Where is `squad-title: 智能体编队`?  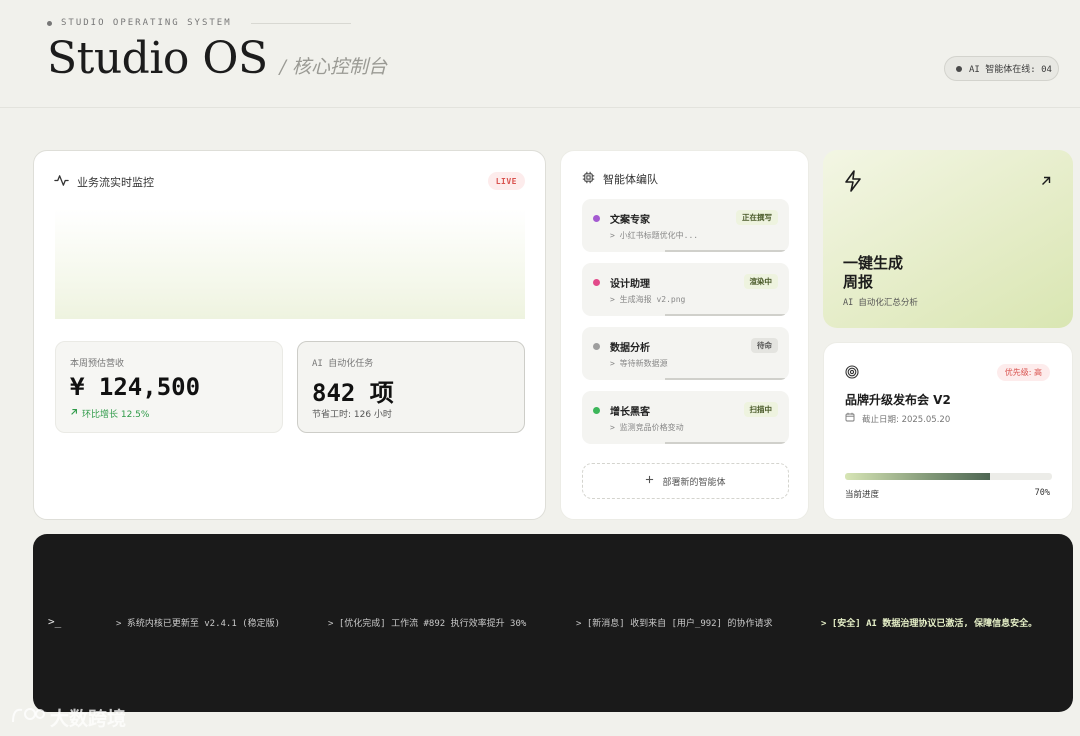
squad-title: 智能体编队 is located at coordinates (620, 179).